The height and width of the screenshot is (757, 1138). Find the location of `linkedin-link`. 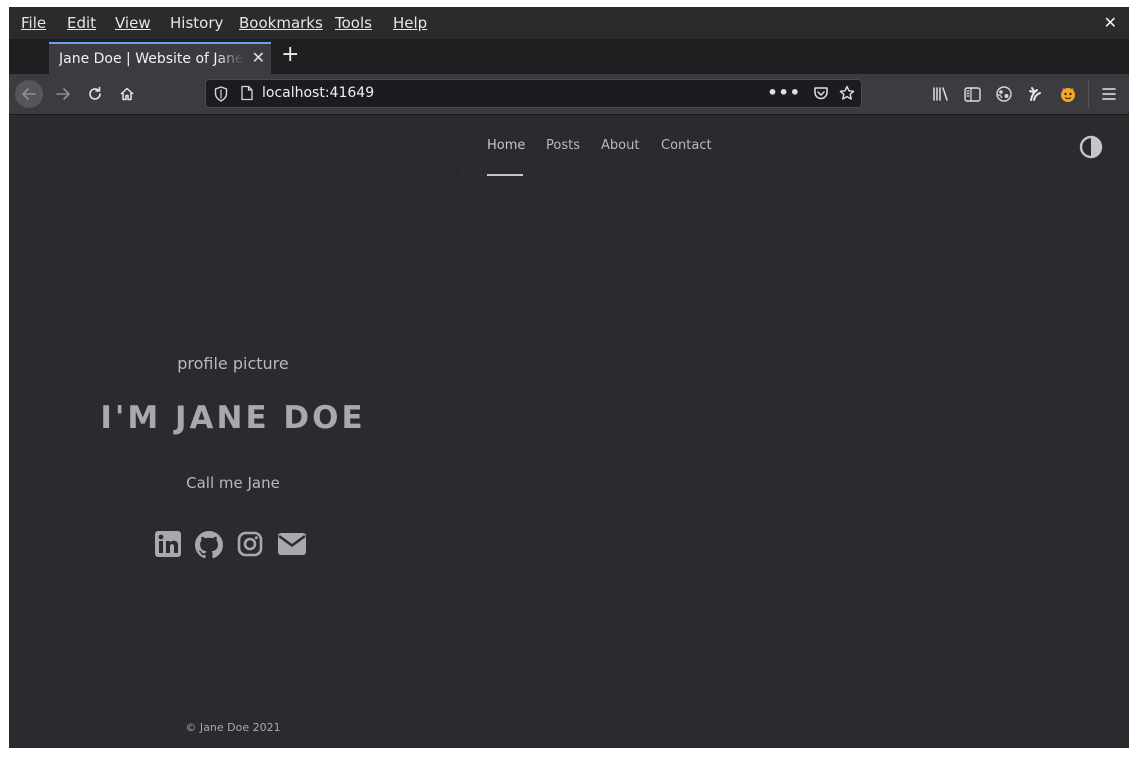

linkedin-link is located at coordinates (169, 545).